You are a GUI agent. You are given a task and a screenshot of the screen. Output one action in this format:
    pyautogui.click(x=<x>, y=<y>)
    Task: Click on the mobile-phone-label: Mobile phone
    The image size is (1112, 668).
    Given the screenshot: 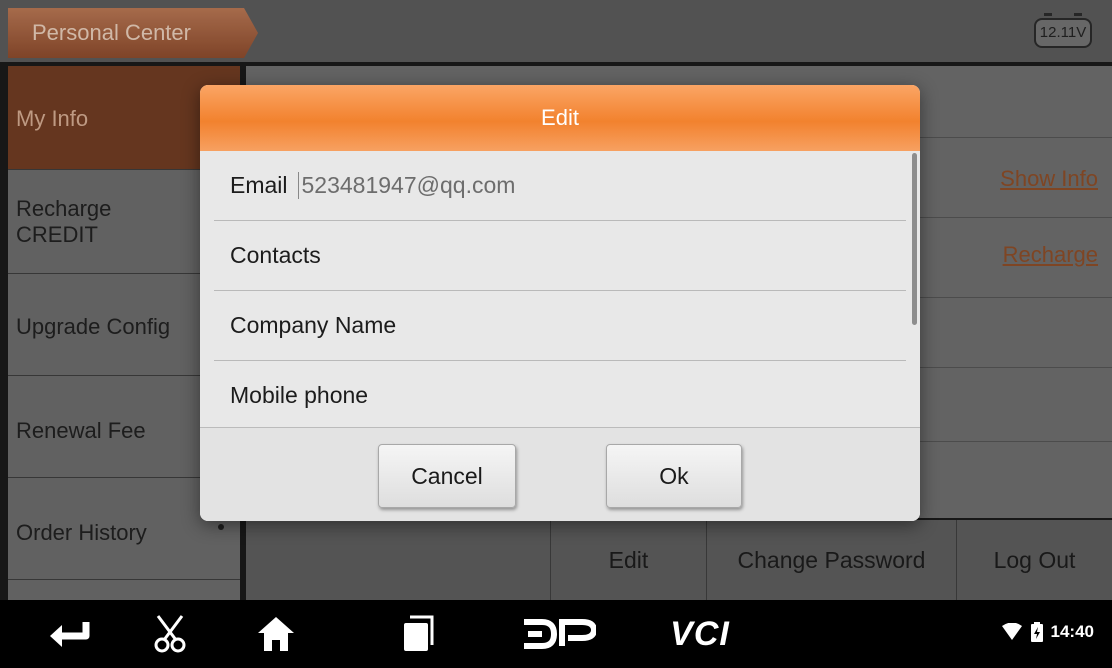 What is the action you would take?
    pyautogui.click(x=299, y=395)
    